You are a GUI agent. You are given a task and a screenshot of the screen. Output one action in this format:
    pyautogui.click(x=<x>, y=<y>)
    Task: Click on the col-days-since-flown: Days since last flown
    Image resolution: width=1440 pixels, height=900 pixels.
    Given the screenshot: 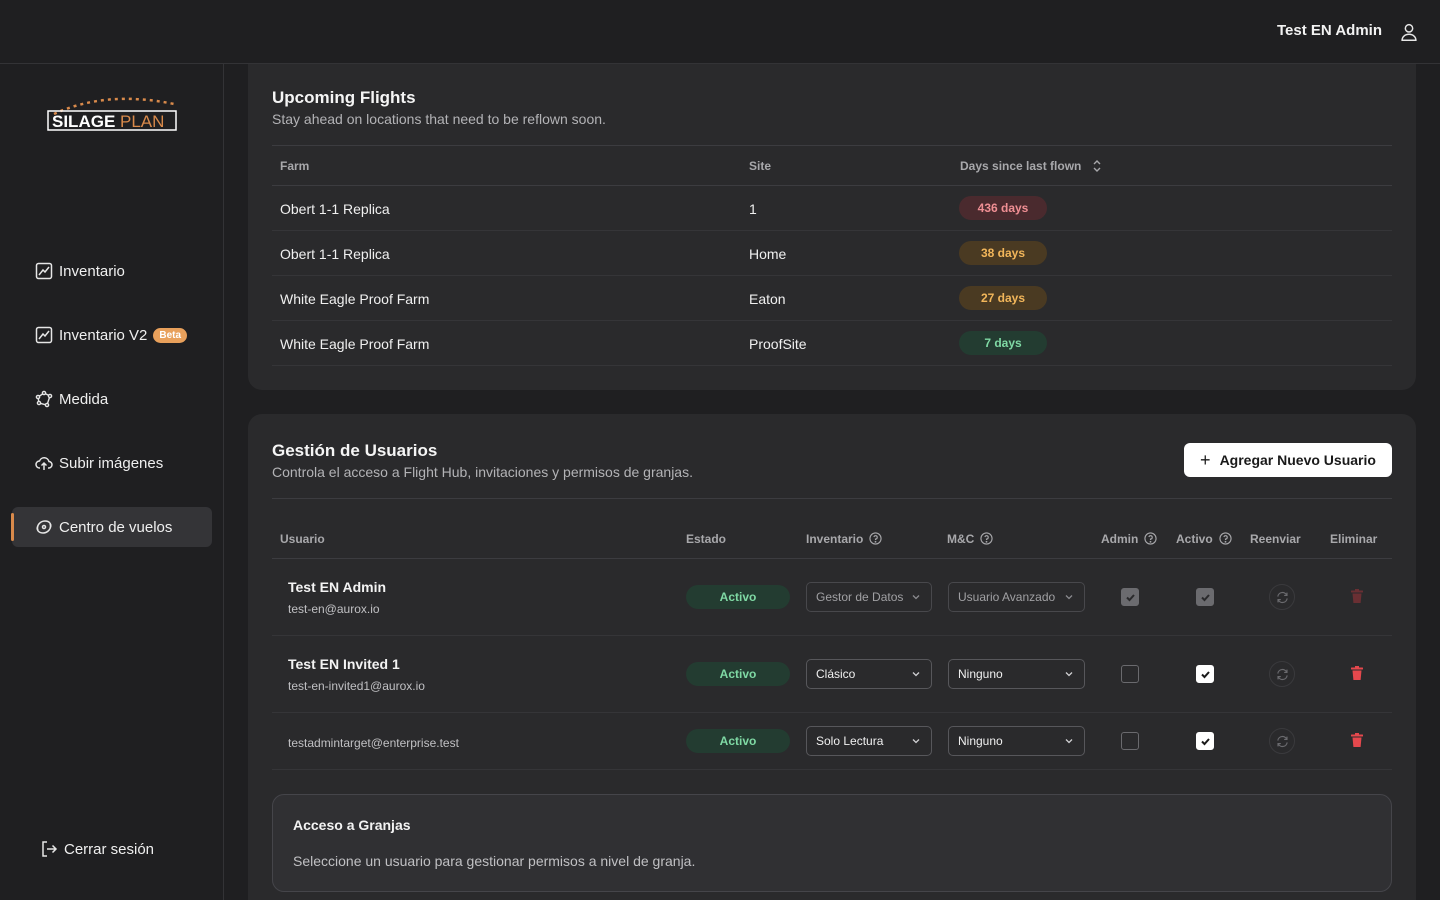 What is the action you would take?
    pyautogui.click(x=1020, y=166)
    